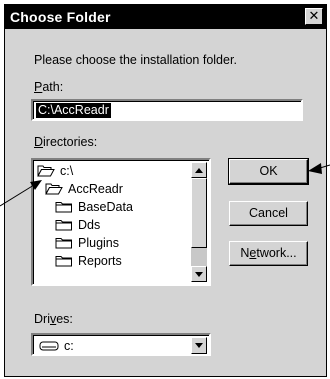  I want to click on annotation-arrows, so click(165, 185).